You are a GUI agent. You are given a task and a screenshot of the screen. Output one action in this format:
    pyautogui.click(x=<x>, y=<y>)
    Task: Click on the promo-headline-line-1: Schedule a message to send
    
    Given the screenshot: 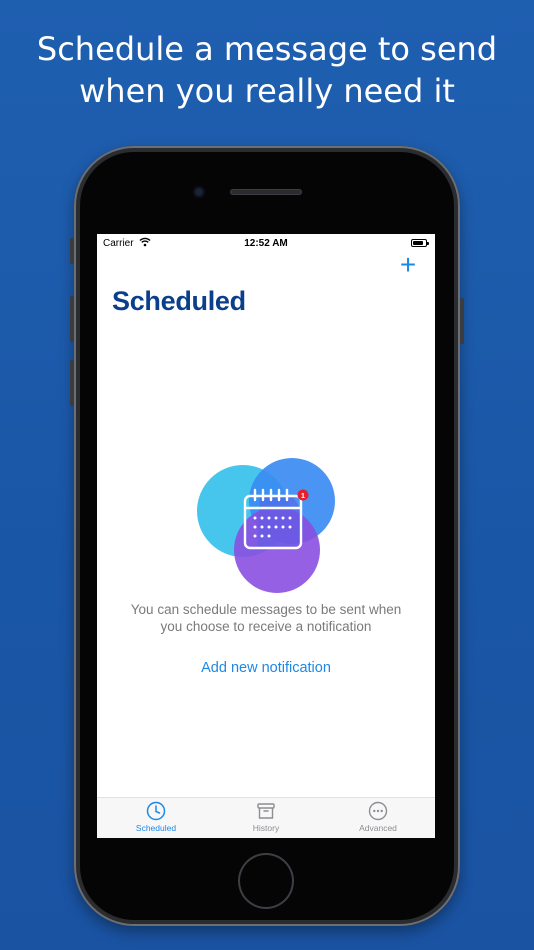 What is the action you would take?
    pyautogui.click(x=267, y=49)
    